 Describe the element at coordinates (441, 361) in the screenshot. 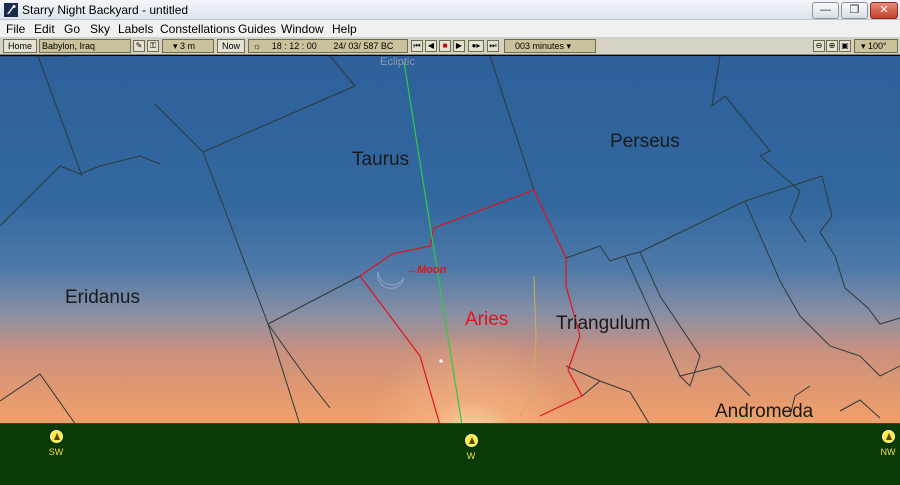

I see `star` at that location.